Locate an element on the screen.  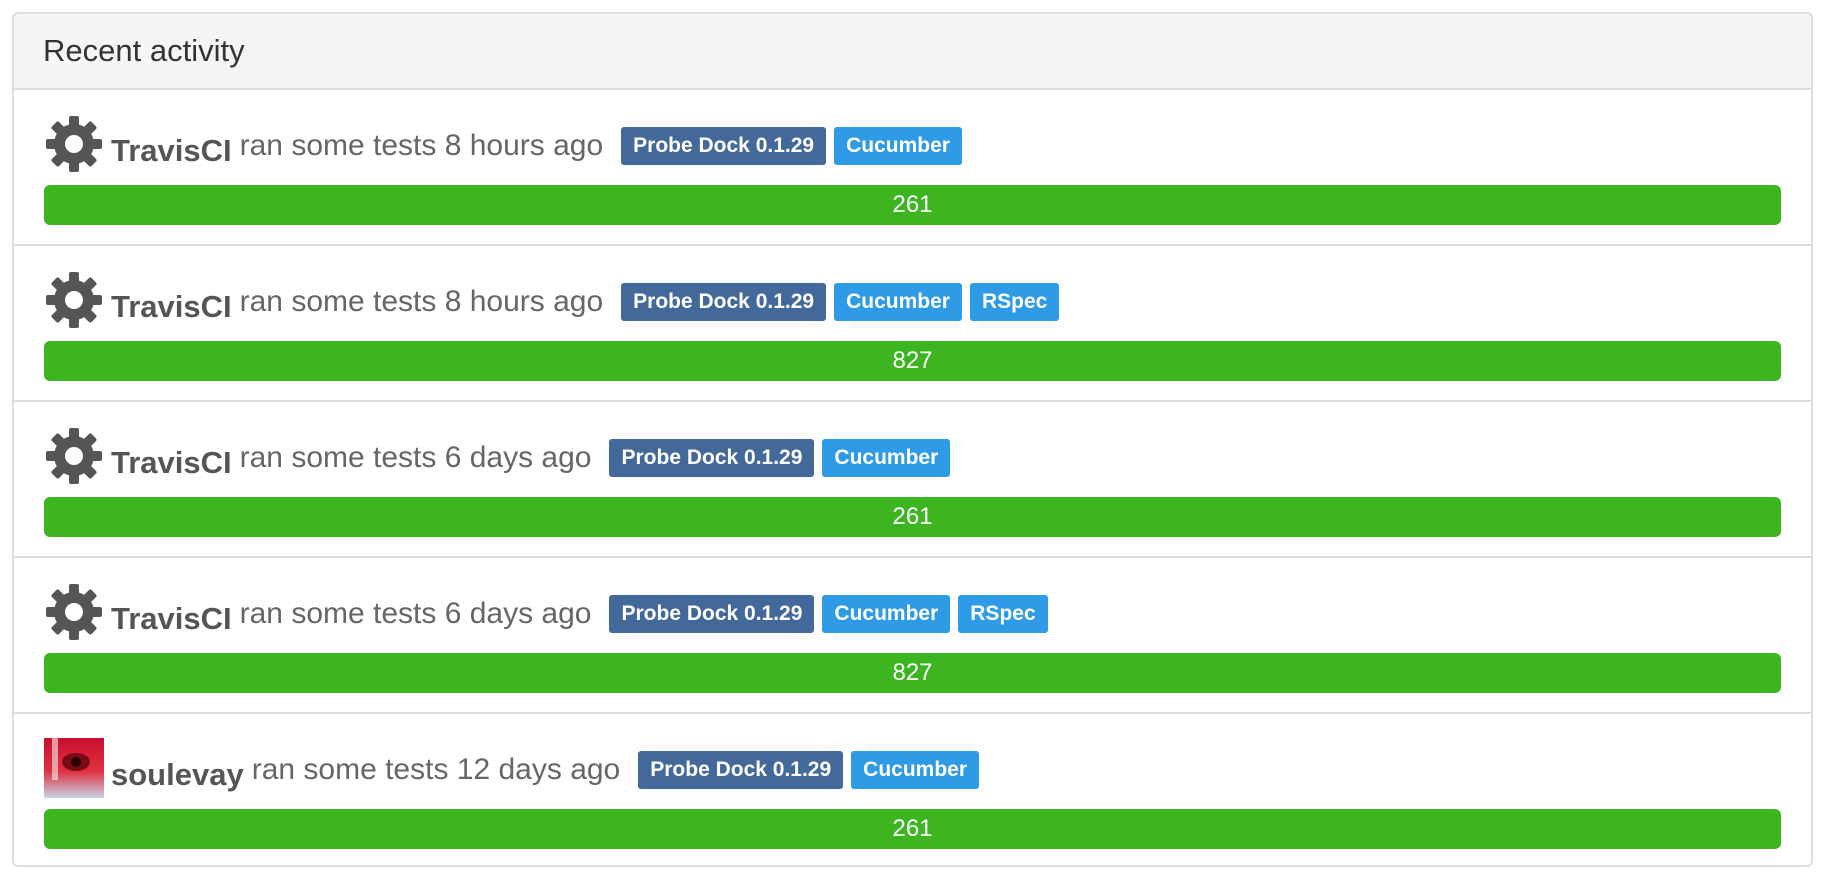
user-name: soulevay is located at coordinates (177, 775).